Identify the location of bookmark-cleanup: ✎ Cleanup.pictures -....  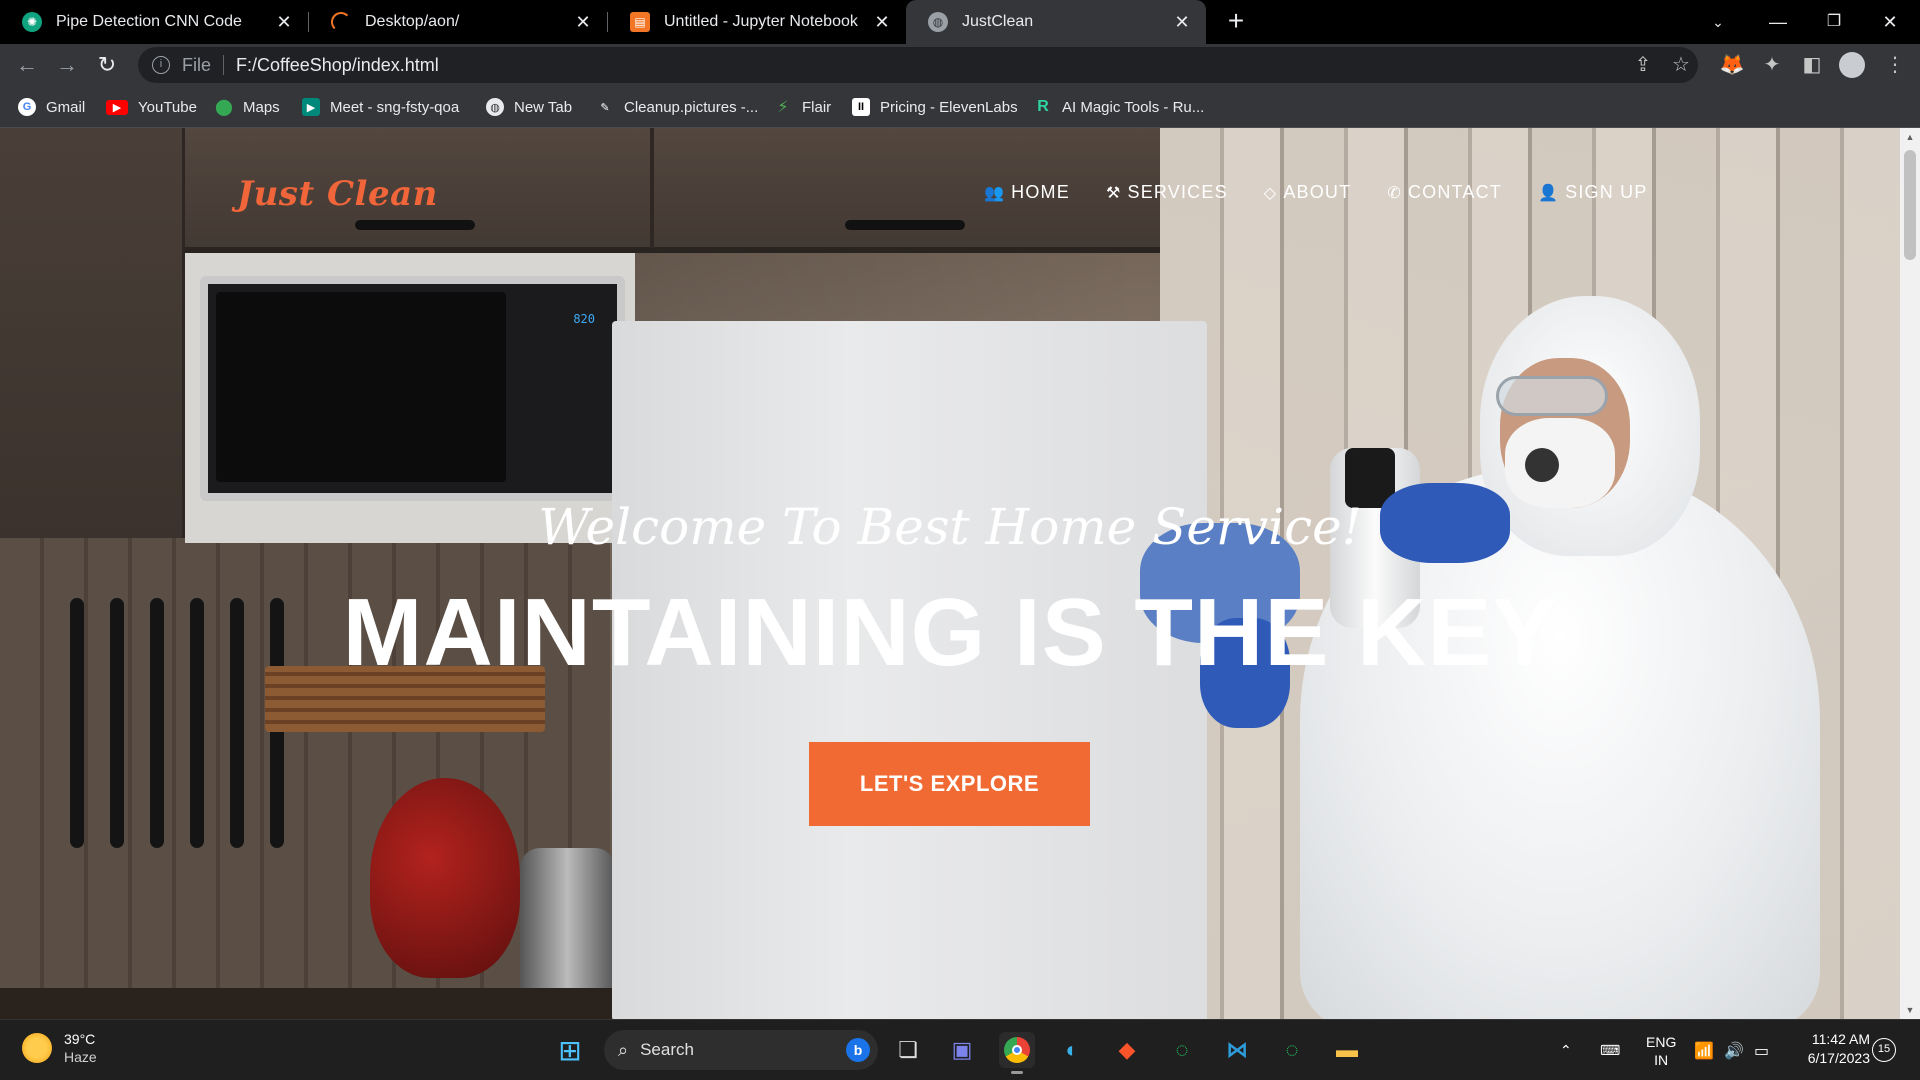
(677, 107).